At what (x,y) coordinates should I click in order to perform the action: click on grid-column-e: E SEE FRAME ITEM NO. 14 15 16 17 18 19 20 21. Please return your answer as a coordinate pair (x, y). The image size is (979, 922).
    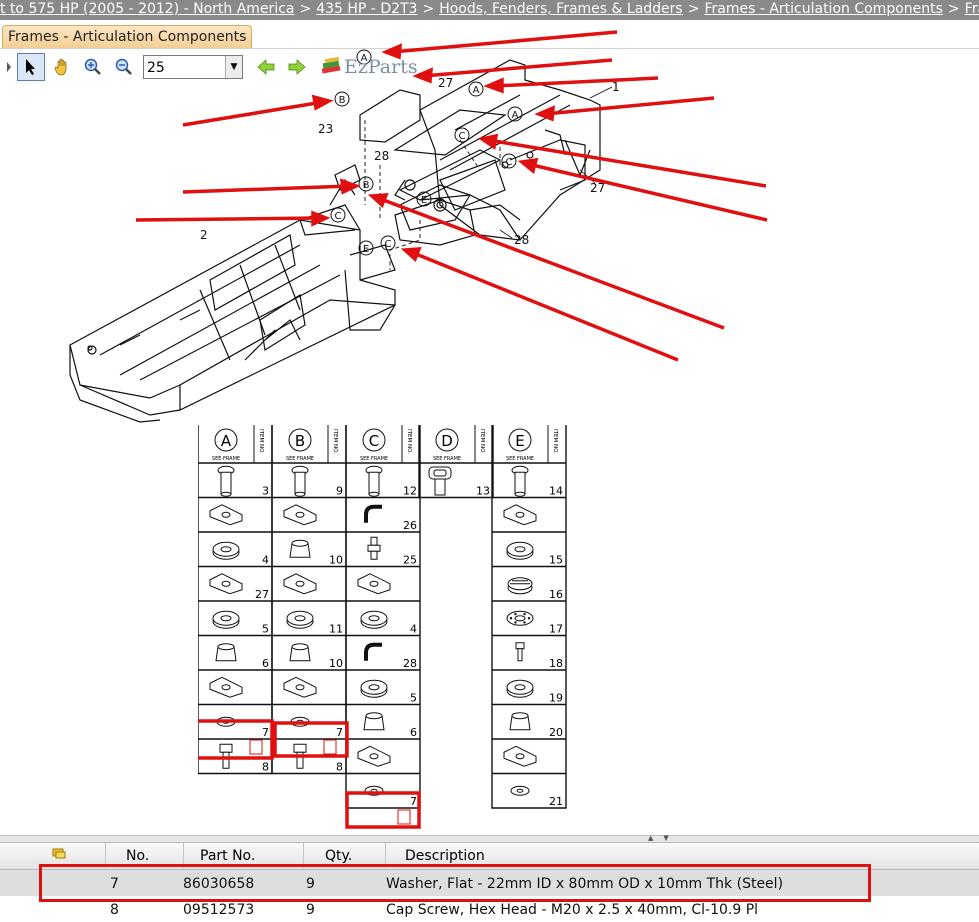
    Looking at the image, I should click on (529, 617).